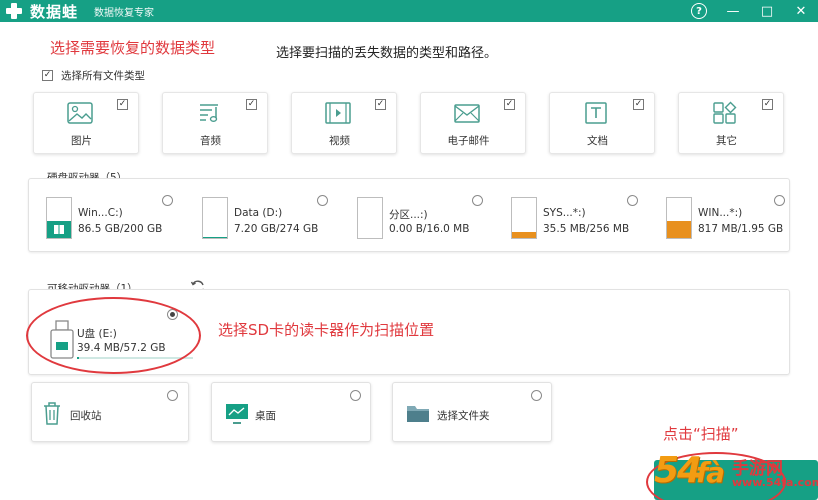 The width and height of the screenshot is (818, 500). I want to click on type-checkbox-video: ✓, so click(380, 104).